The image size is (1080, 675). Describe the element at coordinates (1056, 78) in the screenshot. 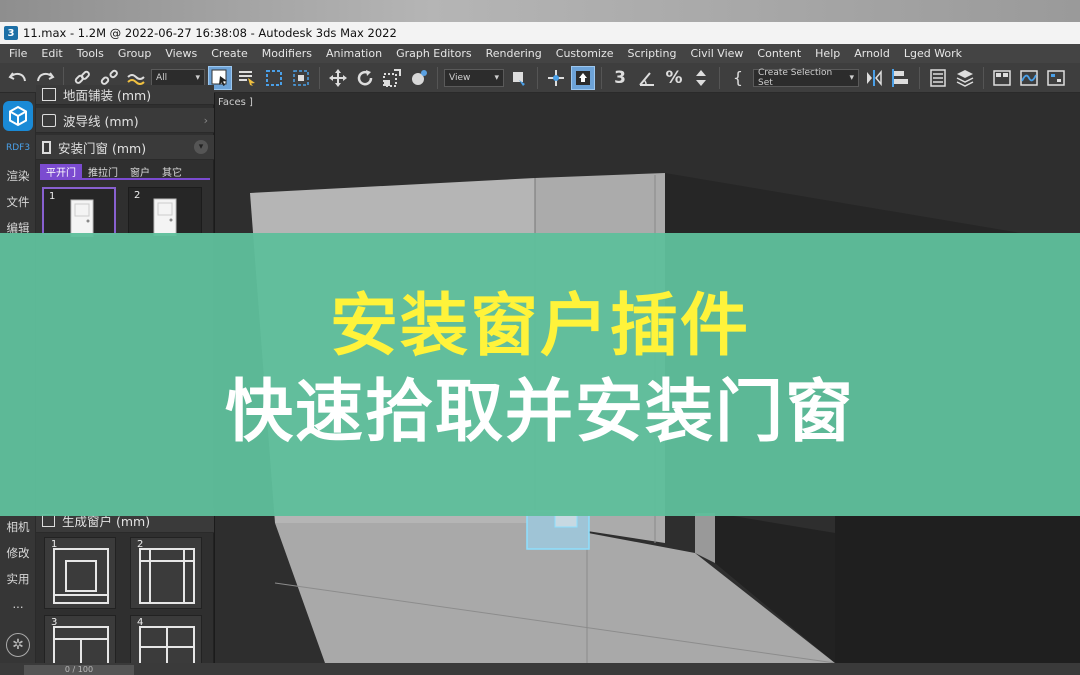

I see `schematic-view-icon` at that location.